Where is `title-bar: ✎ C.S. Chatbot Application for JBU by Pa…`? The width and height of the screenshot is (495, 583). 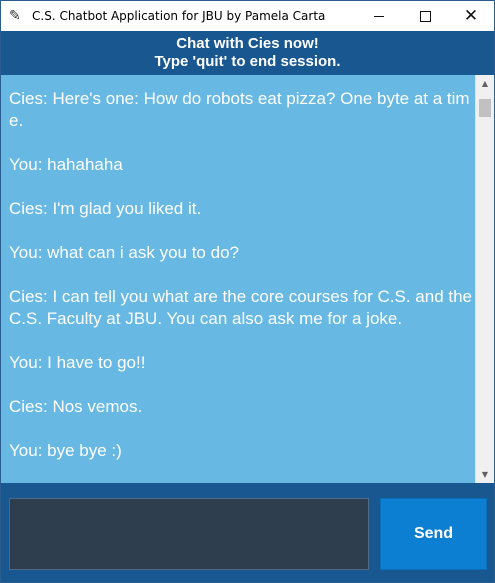
title-bar: ✎ C.S. Chatbot Application for JBU by Pa… is located at coordinates (247, 16).